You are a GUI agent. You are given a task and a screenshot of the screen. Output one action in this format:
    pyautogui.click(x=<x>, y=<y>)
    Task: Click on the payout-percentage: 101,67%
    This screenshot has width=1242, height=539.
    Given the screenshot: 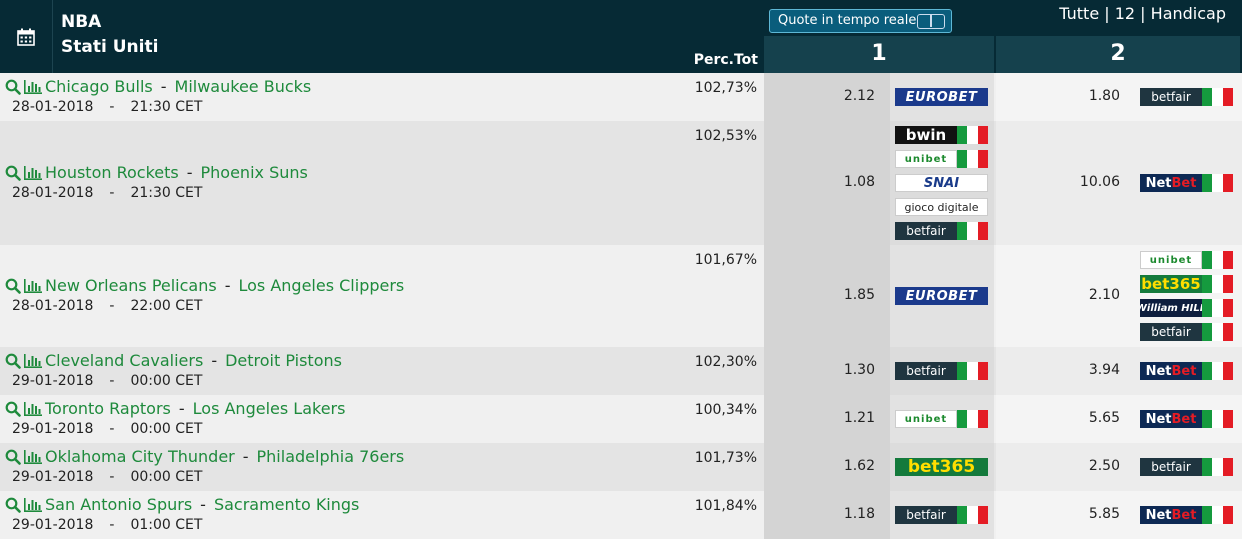 What is the action you would take?
    pyautogui.click(x=725, y=260)
    